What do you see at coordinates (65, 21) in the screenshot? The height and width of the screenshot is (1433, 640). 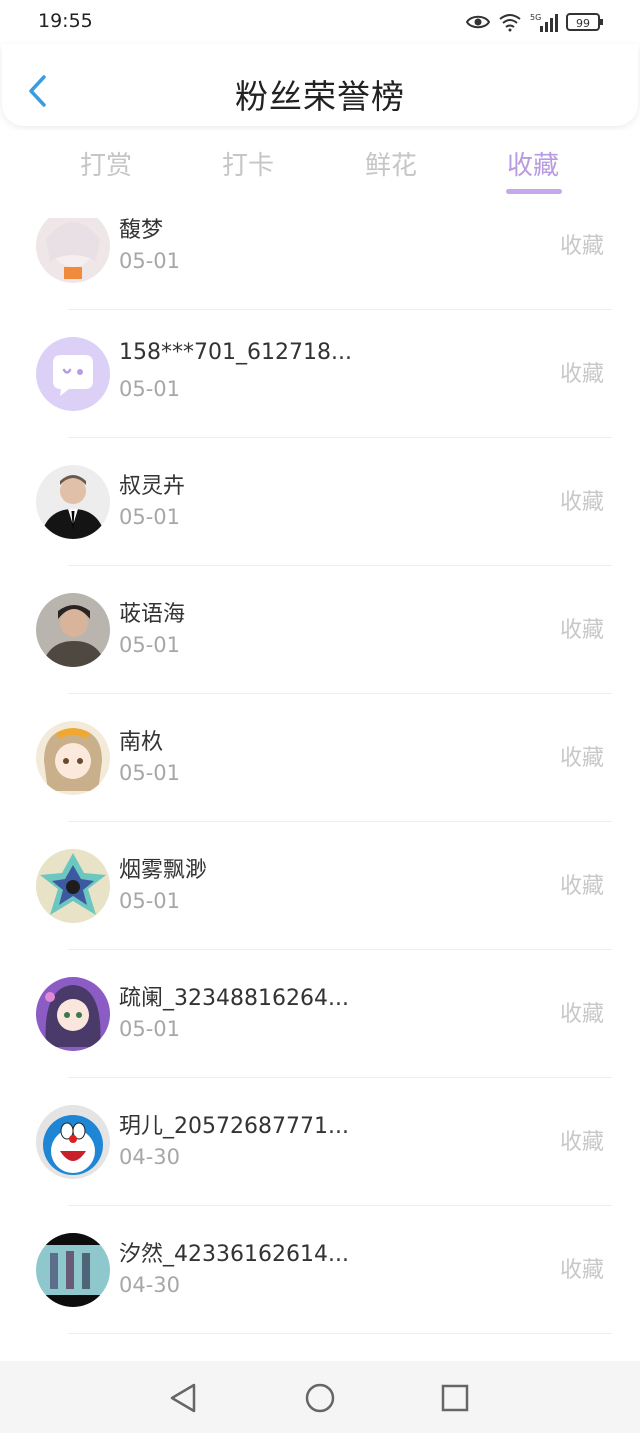 I see `status-time: 19:55` at bounding box center [65, 21].